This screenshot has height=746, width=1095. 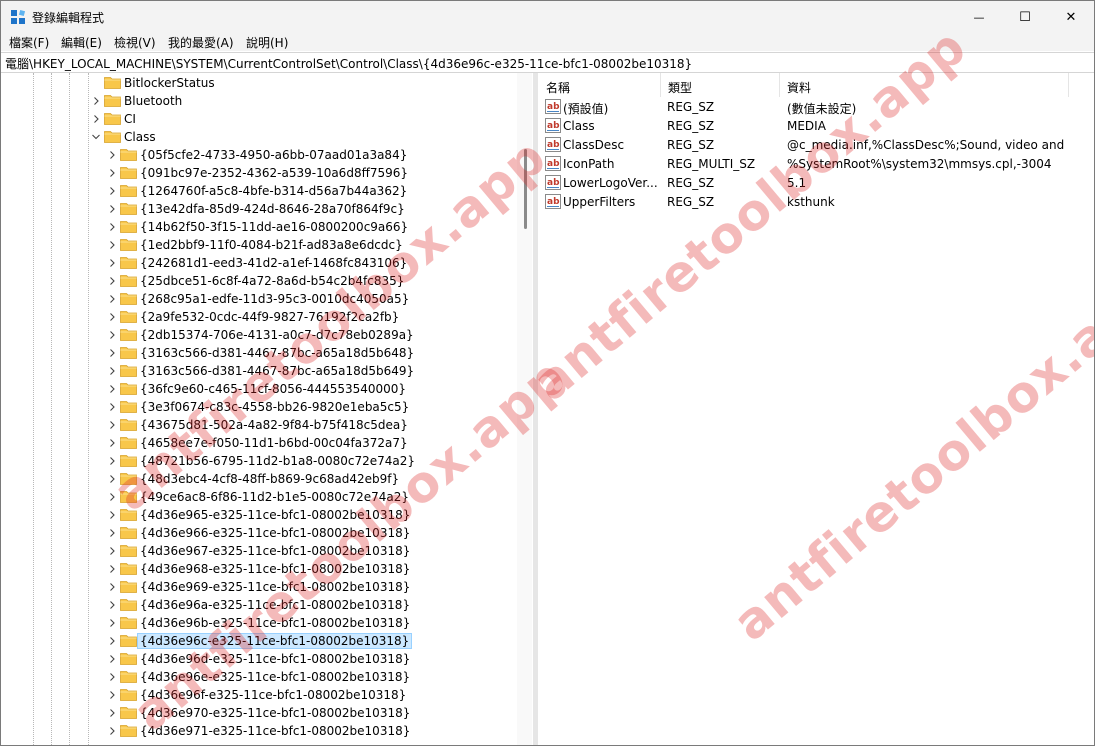 I want to click on close-button: ✕, so click(x=1071, y=17).